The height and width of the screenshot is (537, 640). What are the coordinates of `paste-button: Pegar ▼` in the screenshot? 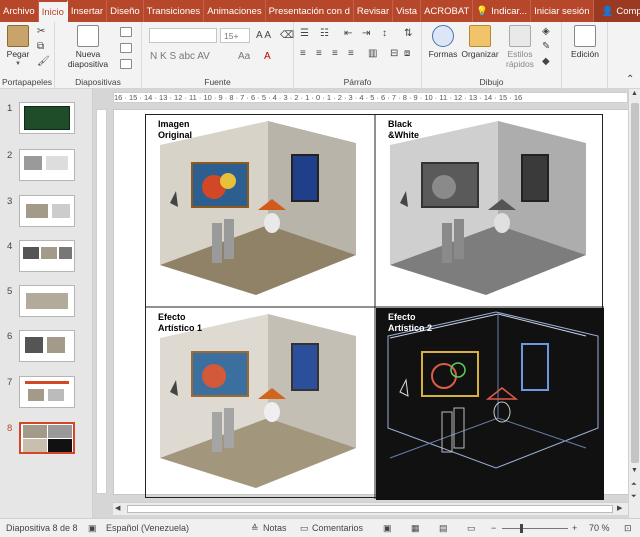 It's located at (18, 47).